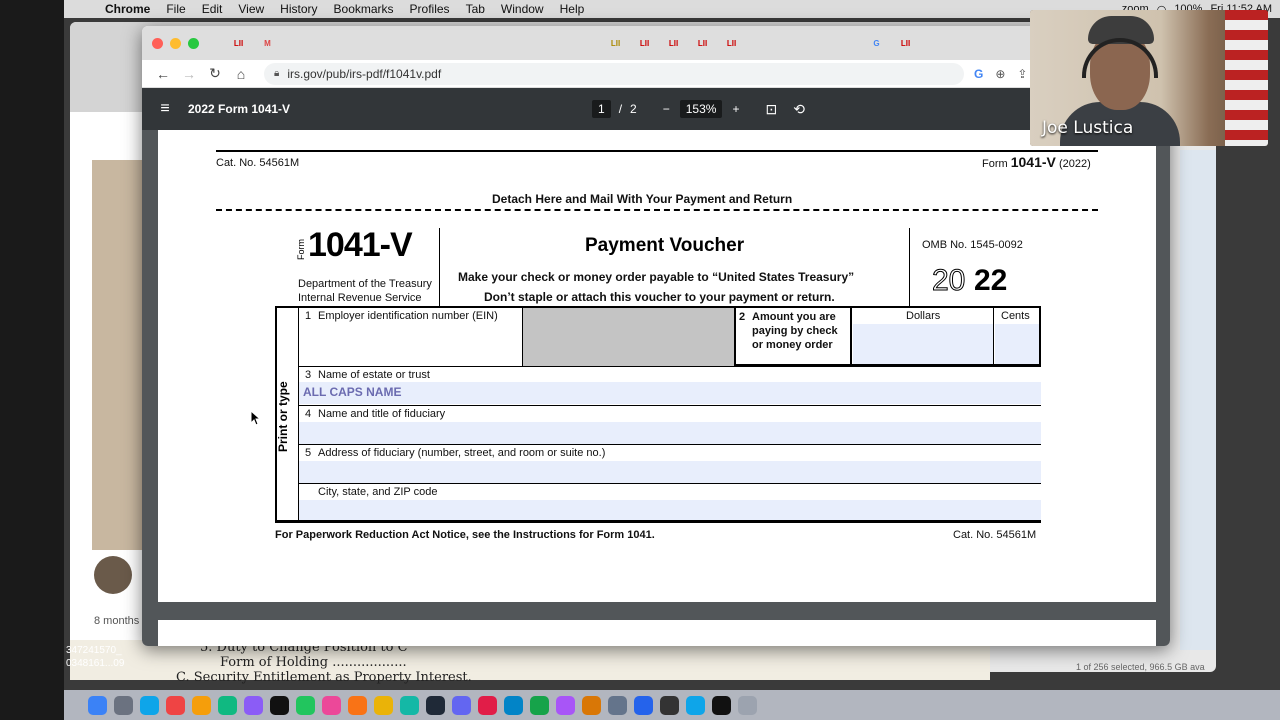 This screenshot has width=1280, height=720. What do you see at coordinates (995, 535) in the screenshot?
I see `cat-number-bottom: Cat. No. 54561M` at bounding box center [995, 535].